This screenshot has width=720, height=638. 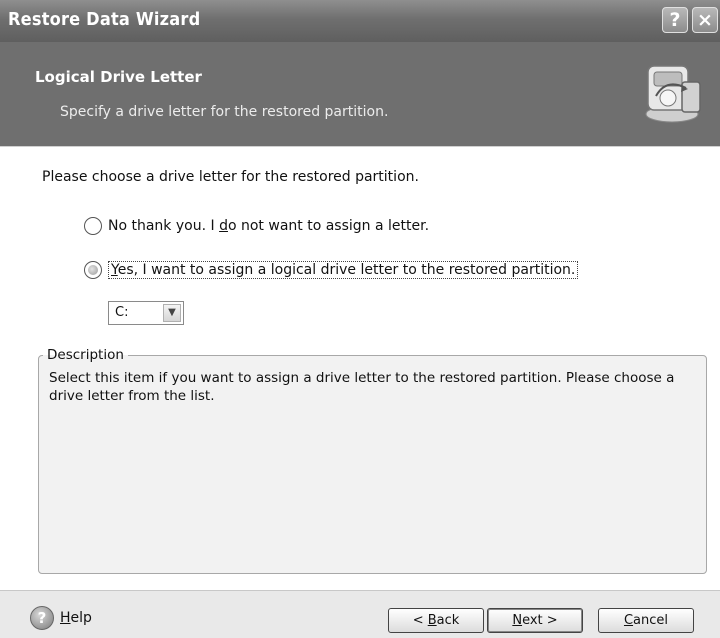 I want to click on title-help-button: ?, so click(x=675, y=20).